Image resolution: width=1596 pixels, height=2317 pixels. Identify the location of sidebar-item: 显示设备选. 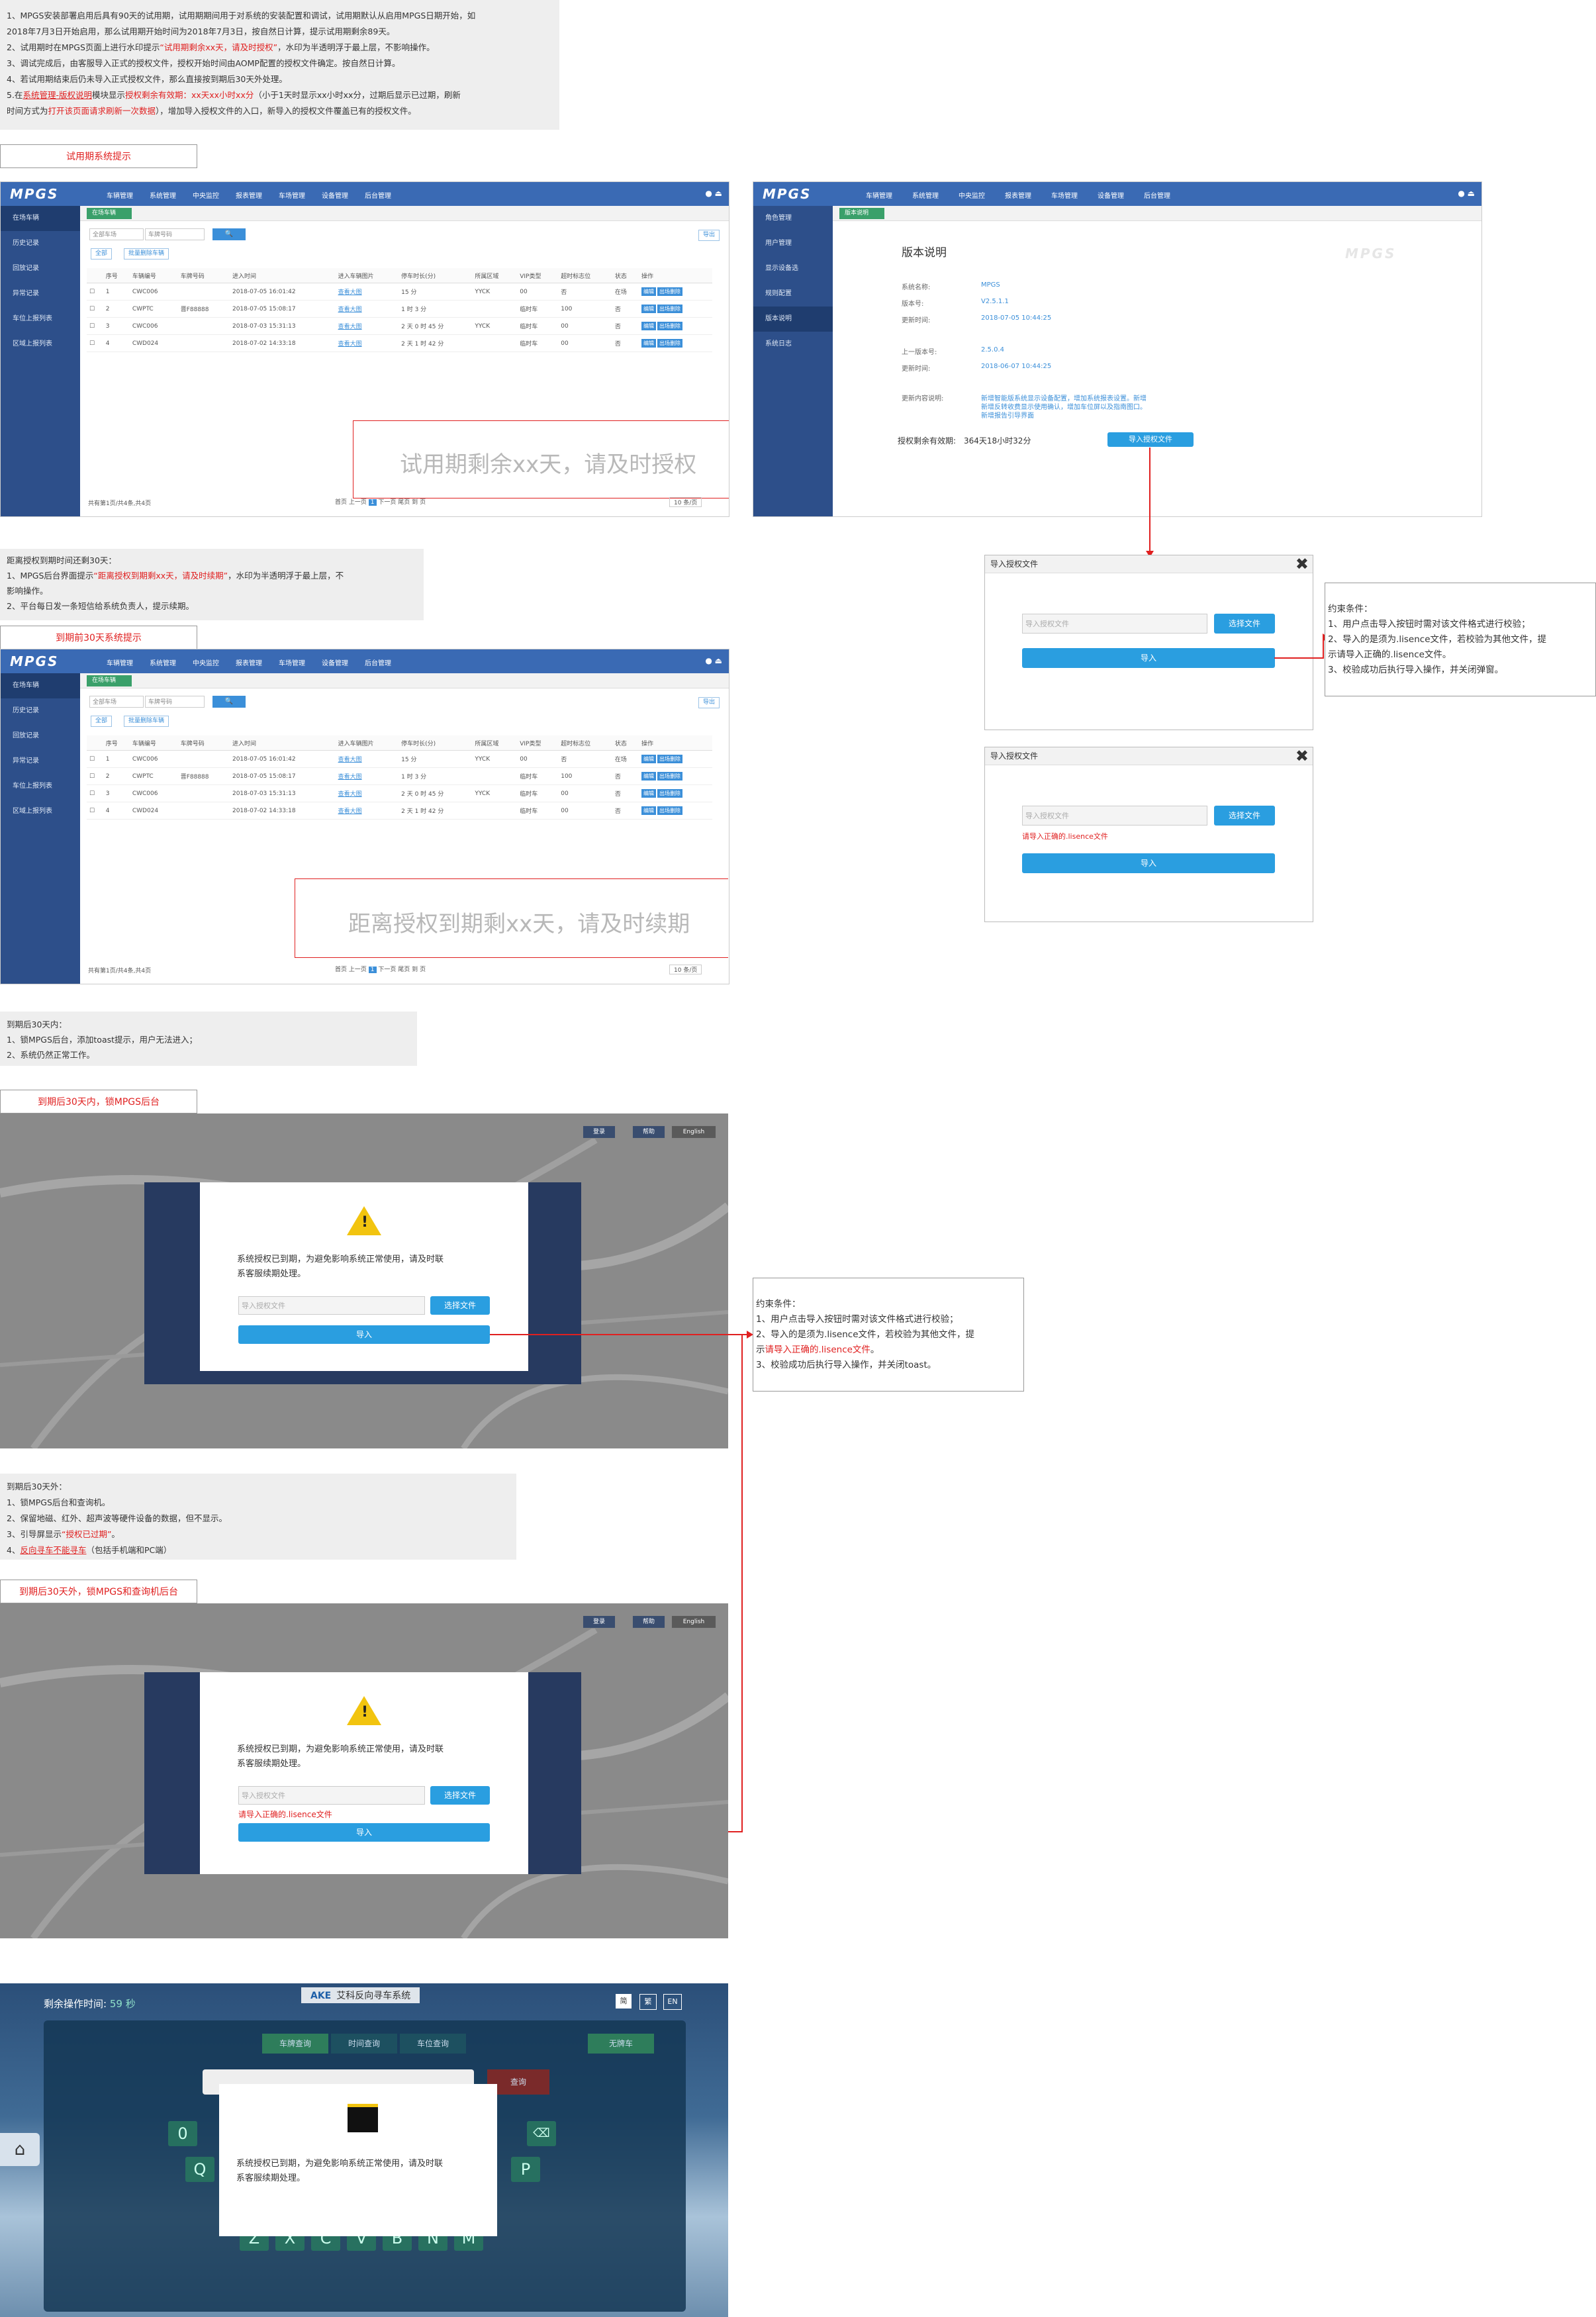
(793, 269).